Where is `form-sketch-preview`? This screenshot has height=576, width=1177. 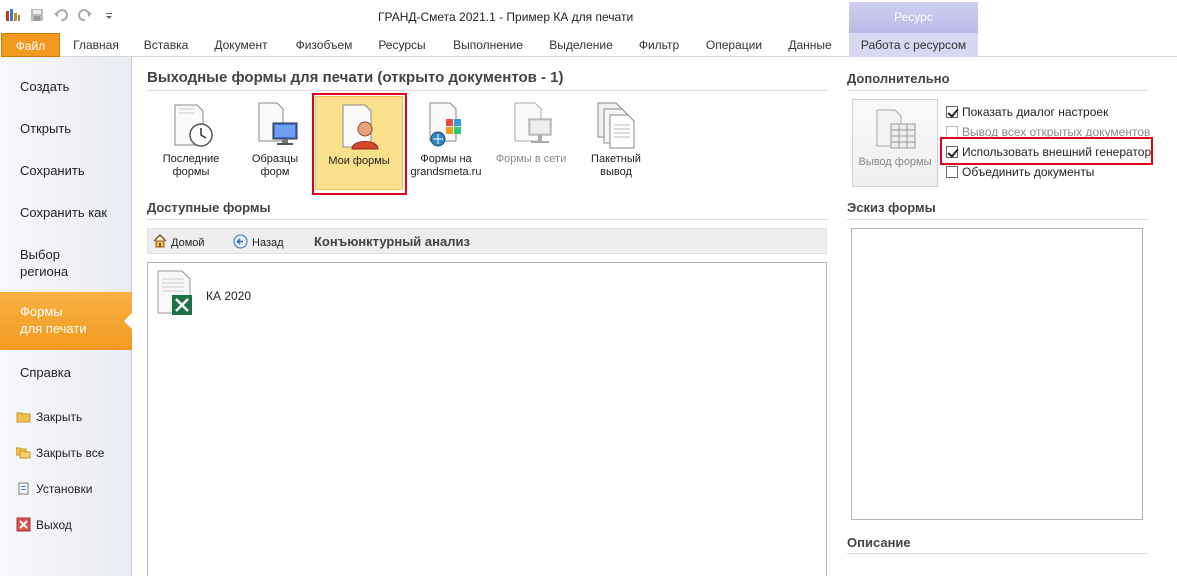 form-sketch-preview is located at coordinates (997, 374).